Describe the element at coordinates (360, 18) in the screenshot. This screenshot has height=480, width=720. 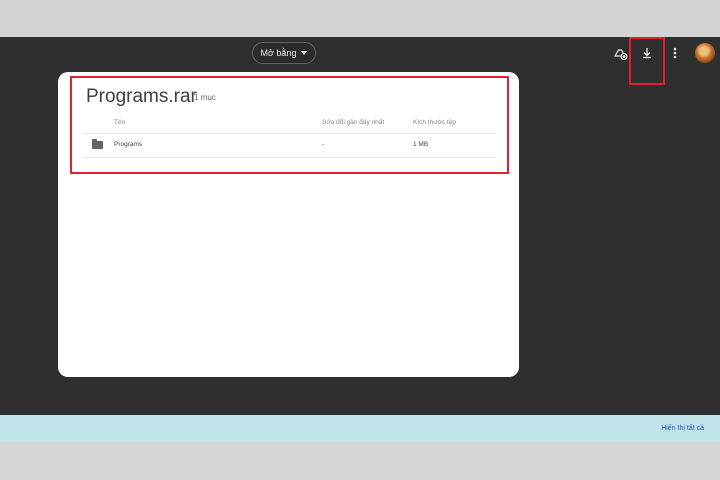
I see `top-margin` at that location.